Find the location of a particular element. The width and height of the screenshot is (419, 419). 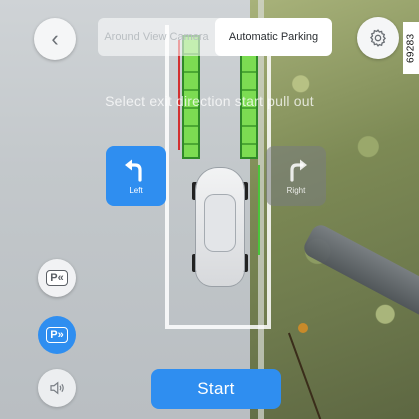

chevron-left-icon: ‹ is located at coordinates (55, 38).